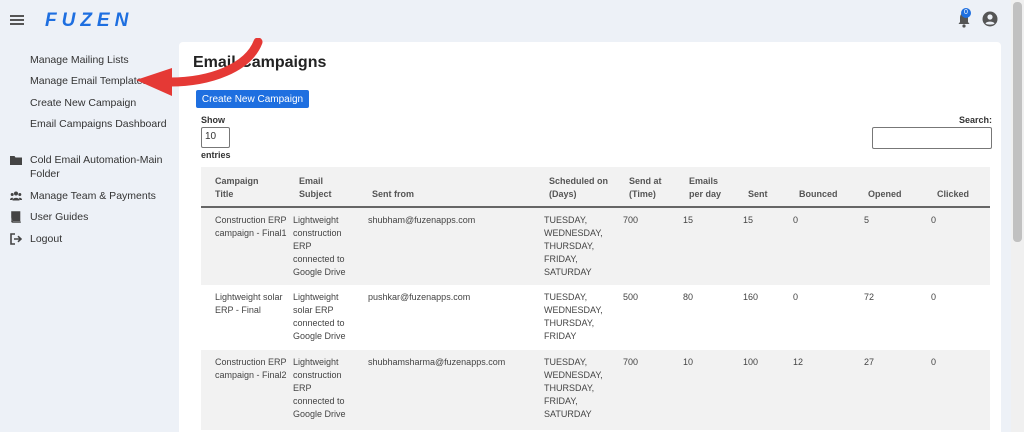 The height and width of the screenshot is (432, 1024). What do you see at coordinates (17, 20) in the screenshot?
I see `menu-icon` at bounding box center [17, 20].